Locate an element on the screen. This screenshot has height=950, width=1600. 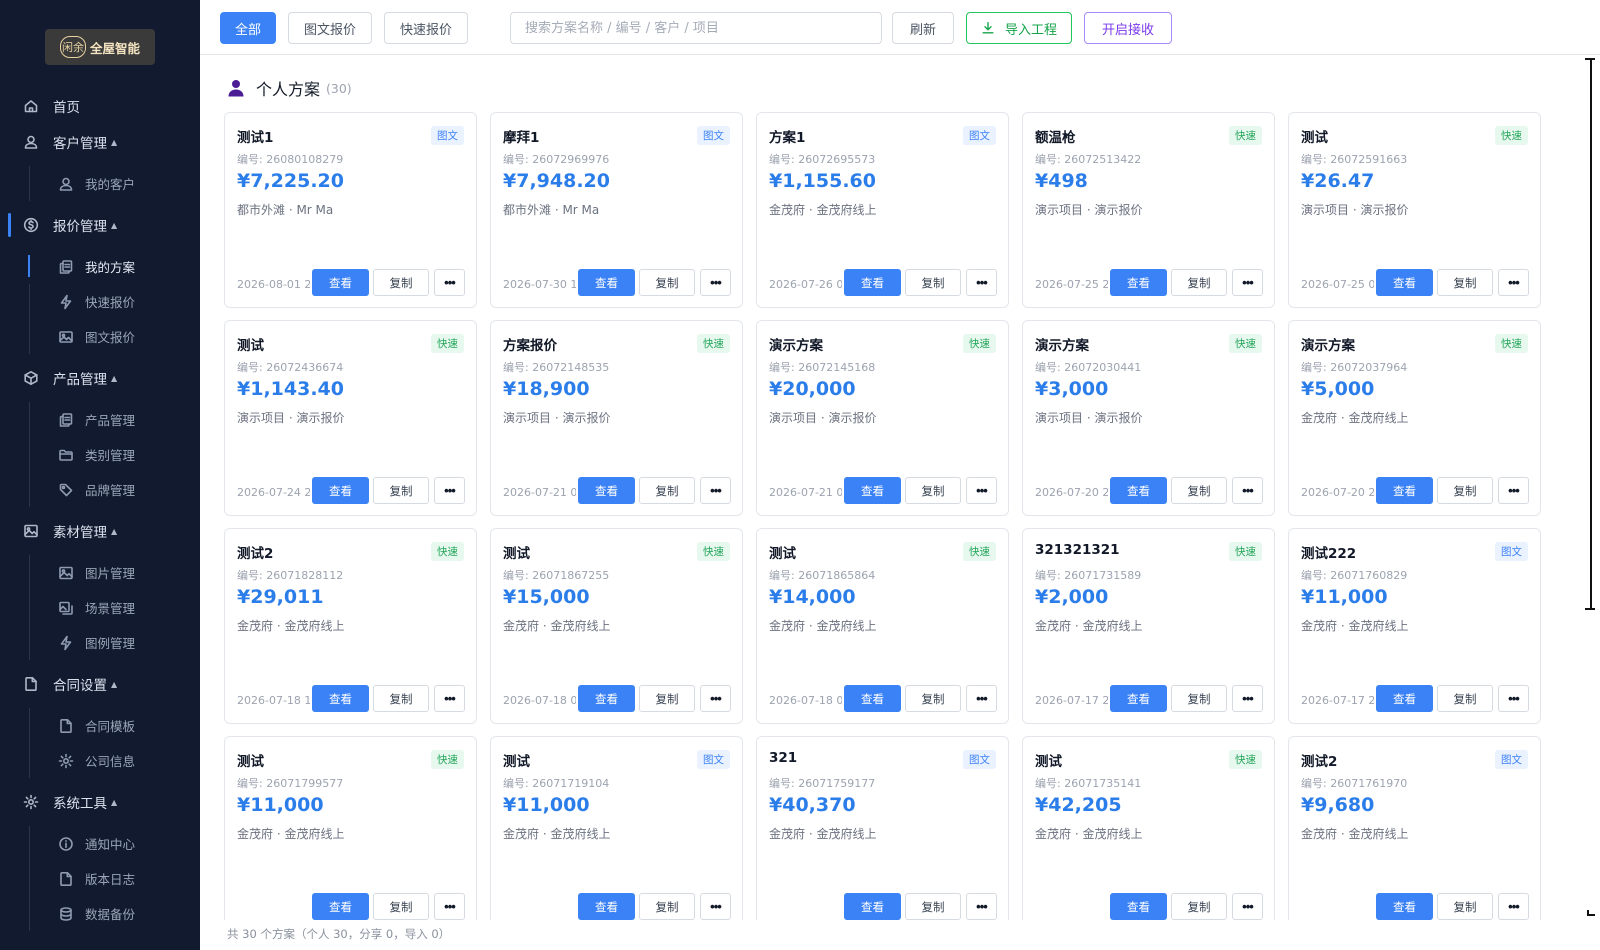
sidebar-subitem-tools-1: 版本日志 is located at coordinates (100, 878).